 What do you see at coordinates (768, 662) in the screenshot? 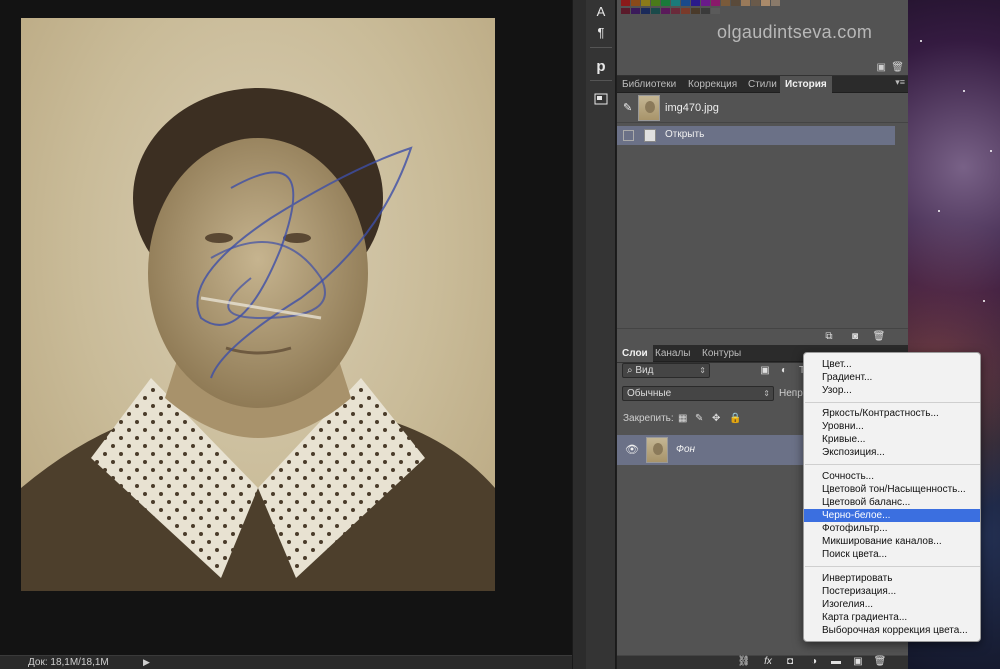
I see `fx-icon: fx` at bounding box center [768, 662].